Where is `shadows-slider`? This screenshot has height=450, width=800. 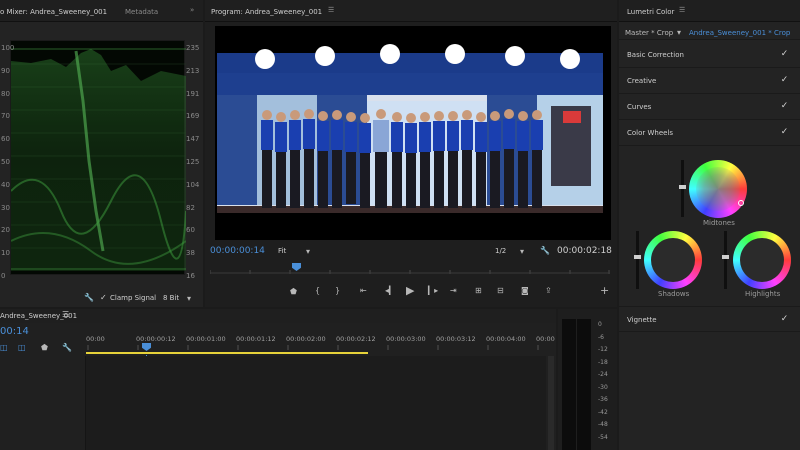
shadows-slider is located at coordinates (637, 260).